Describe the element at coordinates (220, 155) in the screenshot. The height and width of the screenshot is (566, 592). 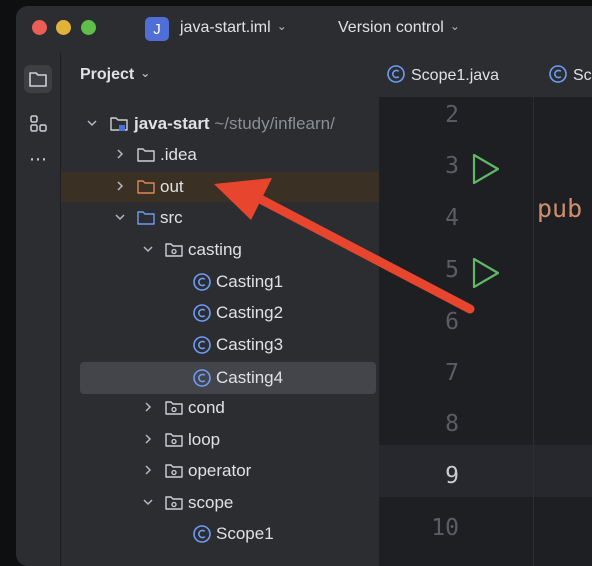
I see `tree-item-idea: .idea` at that location.